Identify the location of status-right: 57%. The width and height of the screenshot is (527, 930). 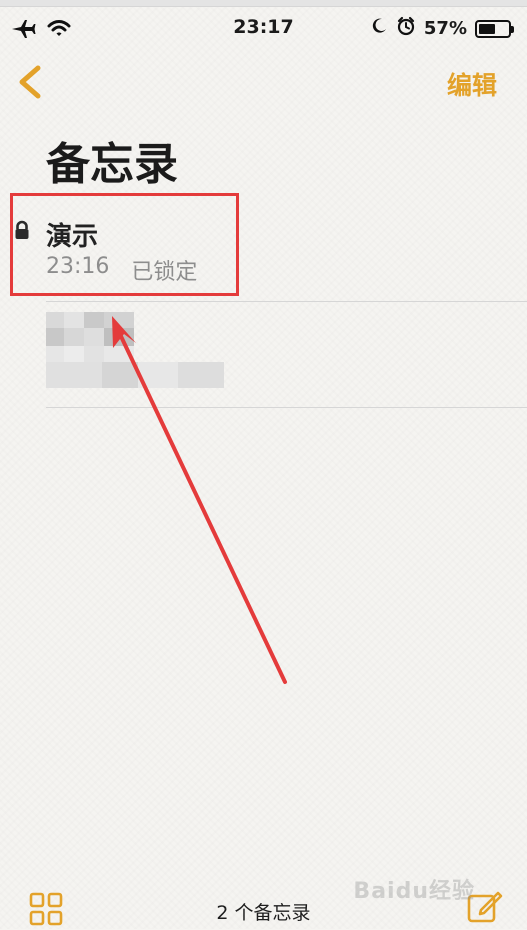
(442, 28).